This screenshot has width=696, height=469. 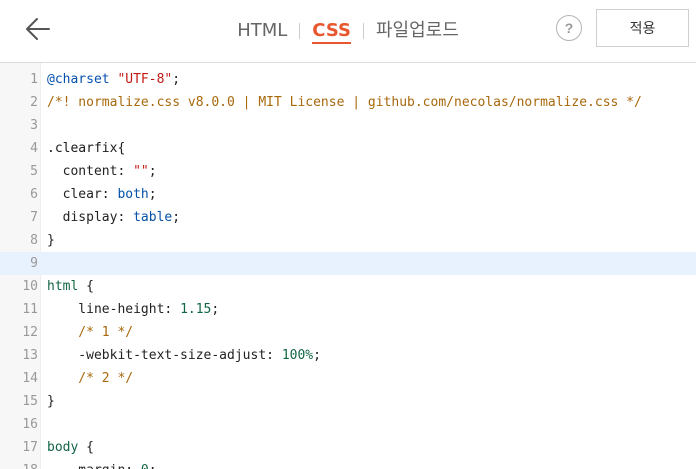 I want to click on code-text: .clearfix{, so click(x=86, y=148).